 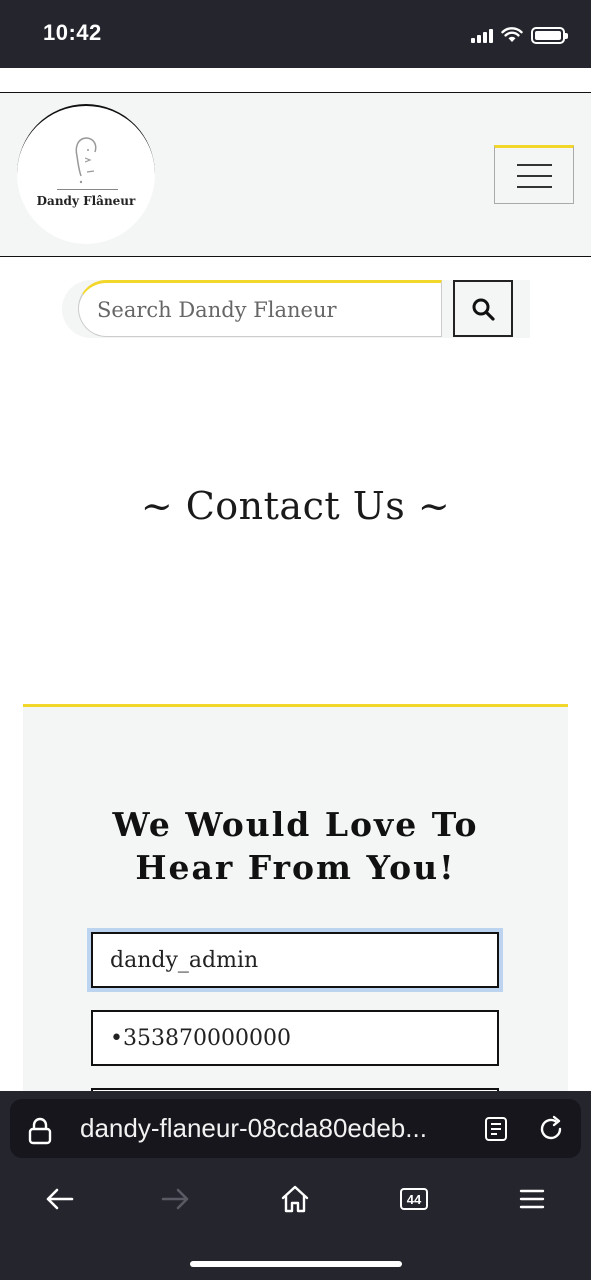 I want to click on site-header: Dandy Flâneur, so click(x=295, y=174).